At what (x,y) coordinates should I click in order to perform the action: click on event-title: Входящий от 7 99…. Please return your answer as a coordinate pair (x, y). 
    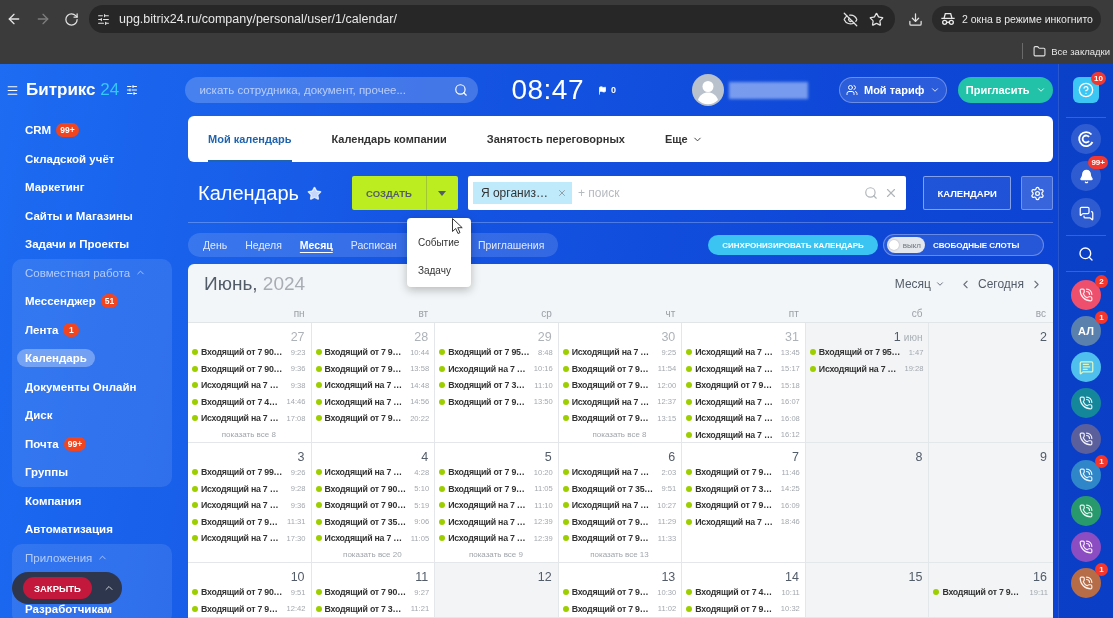
    Looking at the image, I should click on (242, 472).